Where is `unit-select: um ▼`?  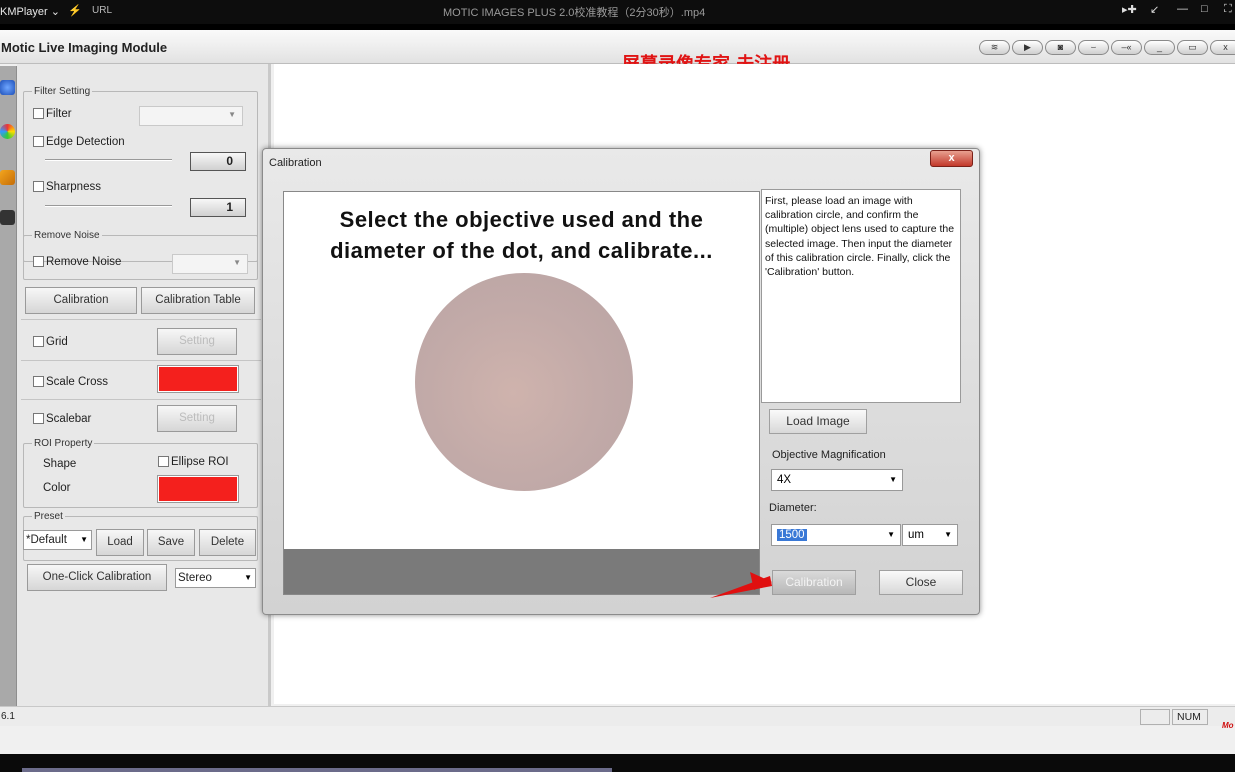 unit-select: um ▼ is located at coordinates (930, 535).